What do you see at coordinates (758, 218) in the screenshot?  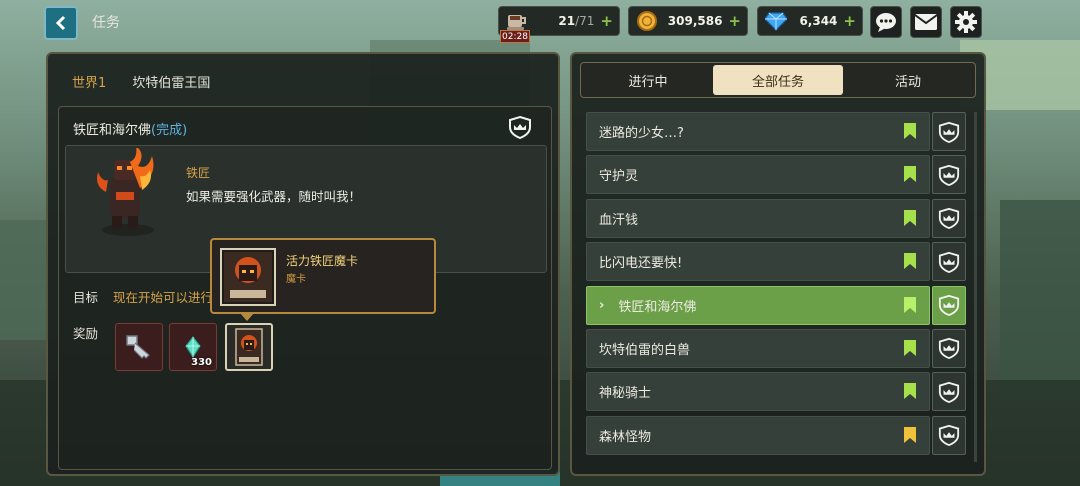 I see `quest-row-label-box: 血汗钱` at bounding box center [758, 218].